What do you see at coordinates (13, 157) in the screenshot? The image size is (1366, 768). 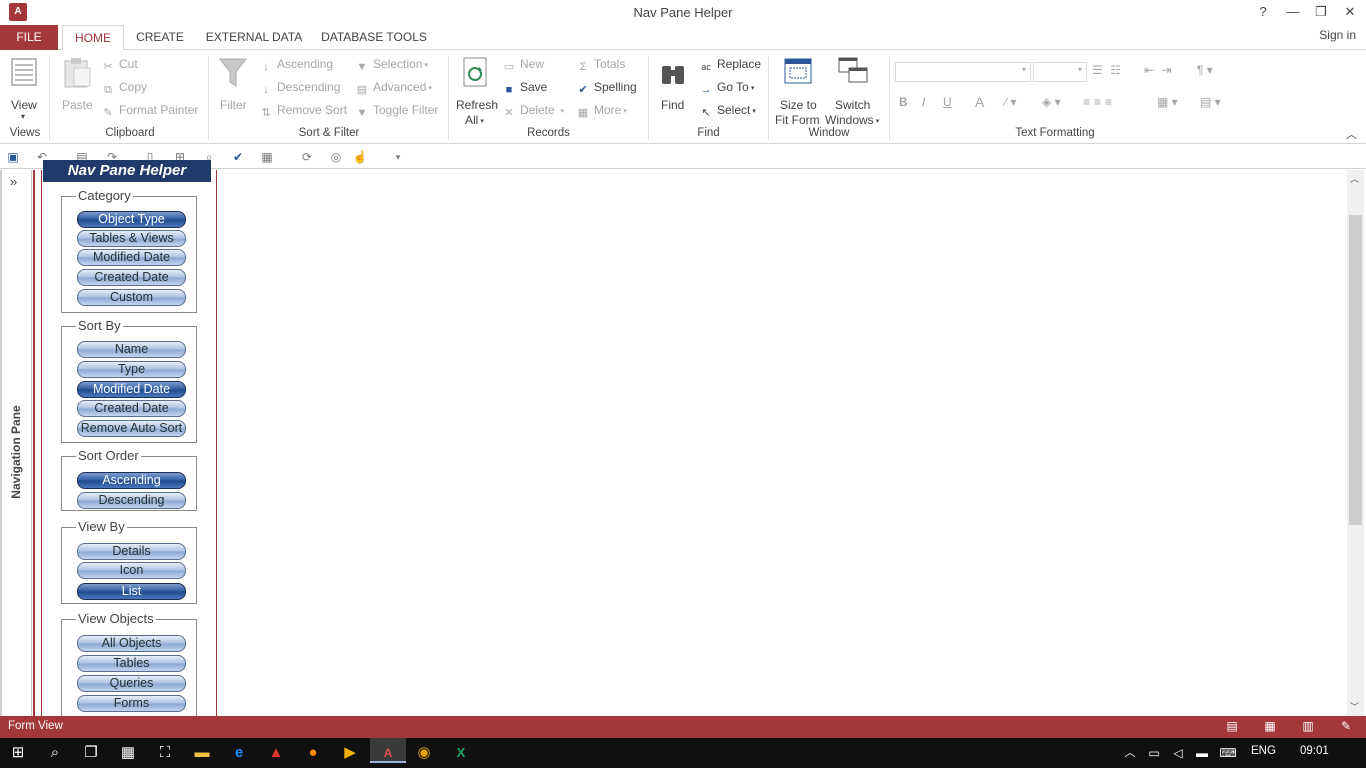 I see `save-icon: ▣` at bounding box center [13, 157].